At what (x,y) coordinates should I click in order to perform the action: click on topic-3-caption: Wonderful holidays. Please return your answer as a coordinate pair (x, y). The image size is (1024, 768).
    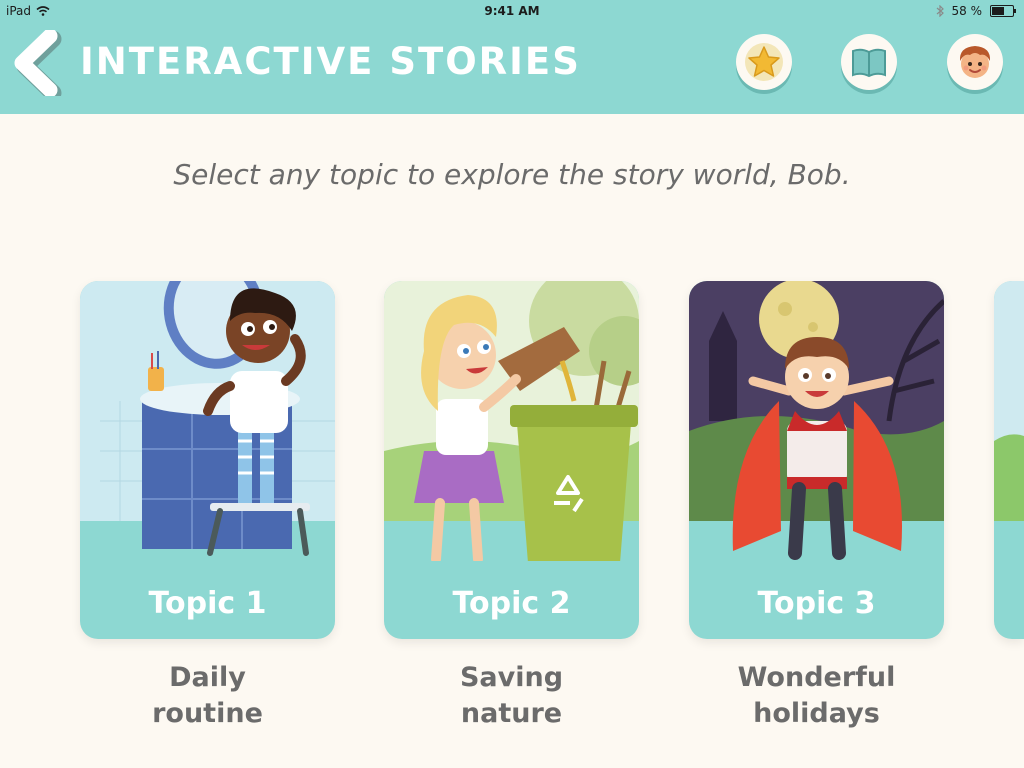
    Looking at the image, I should click on (816, 696).